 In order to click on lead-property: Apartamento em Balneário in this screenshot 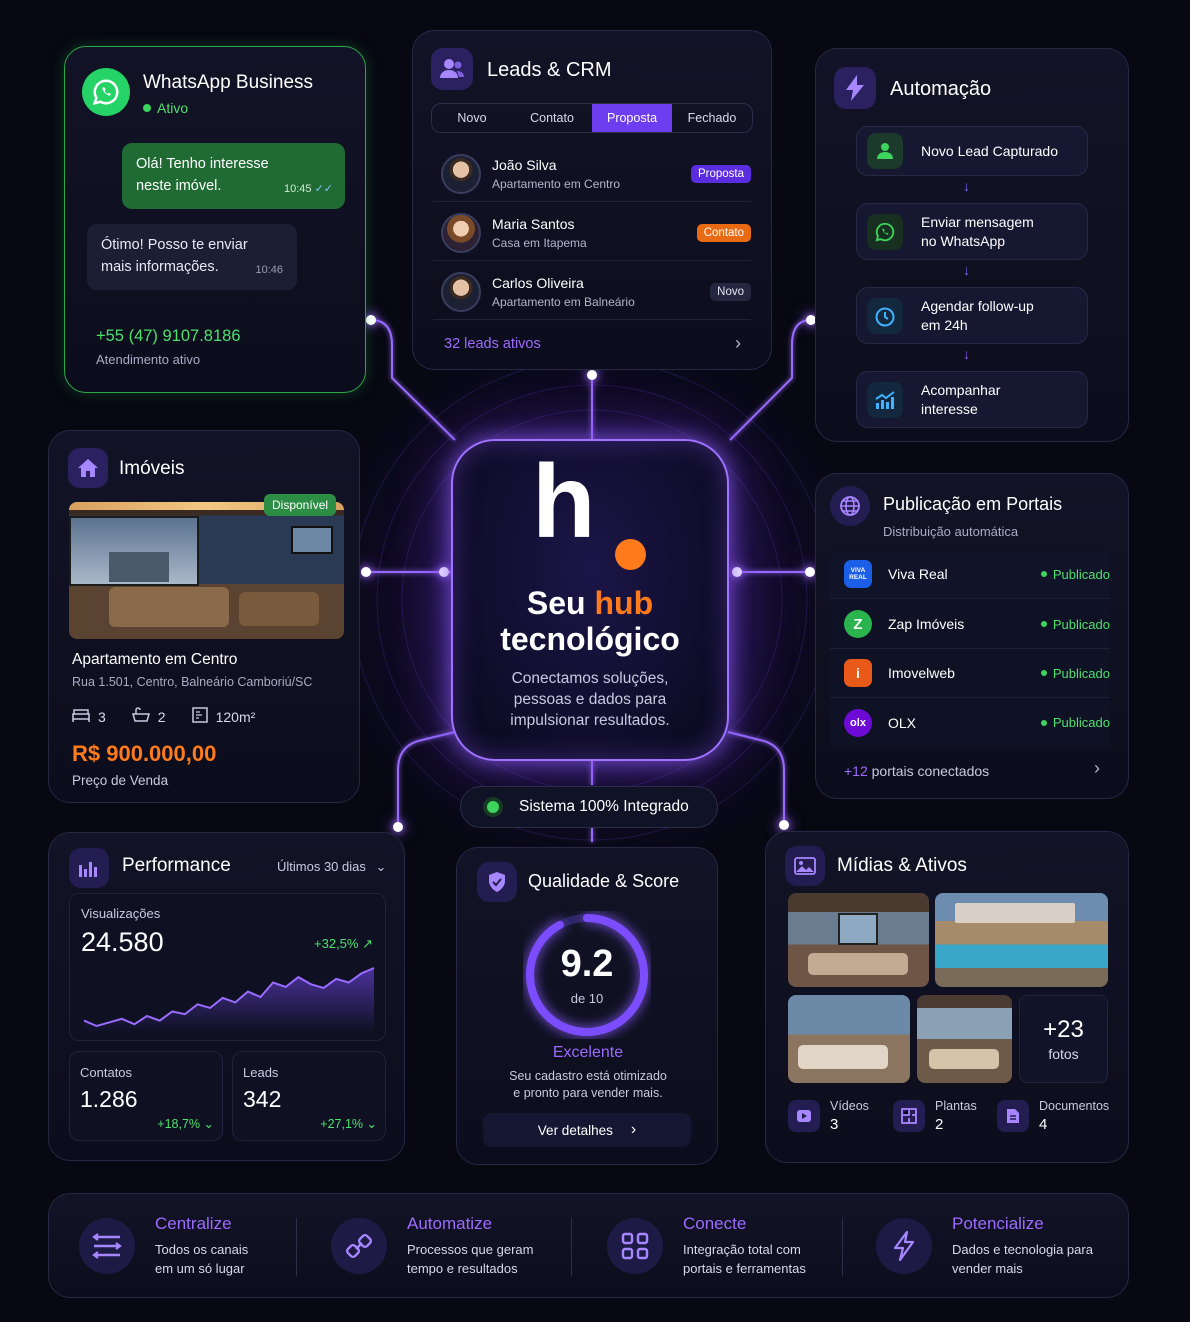, I will do `click(563, 301)`.